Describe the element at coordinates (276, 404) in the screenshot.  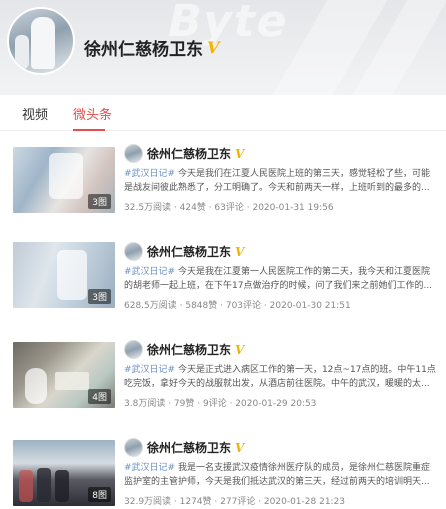
I see `post-time: 2020-01-29 20:53` at that location.